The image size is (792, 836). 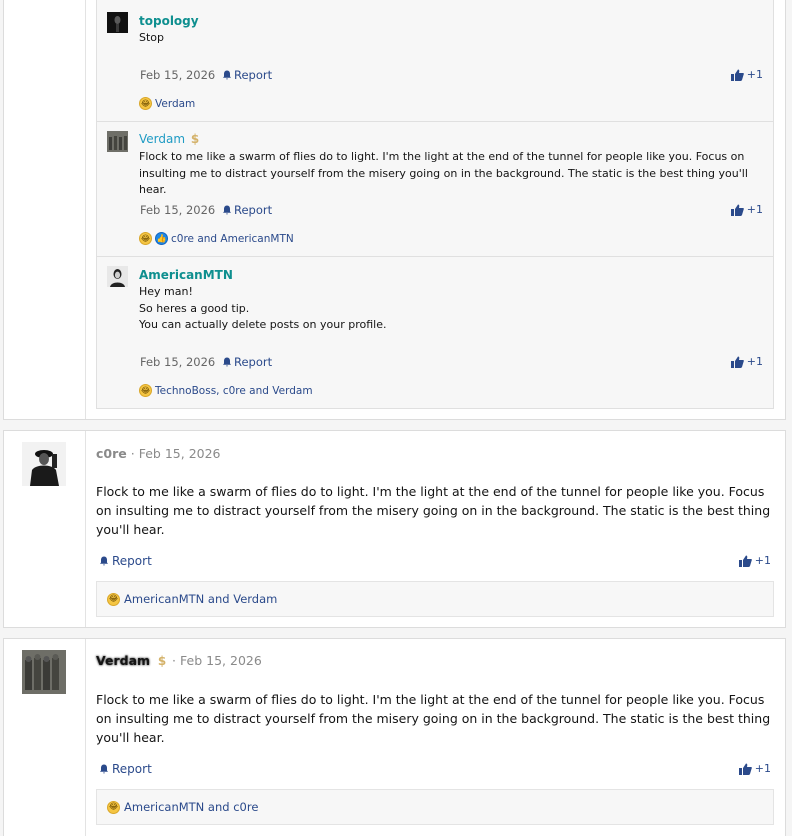 I want to click on reactions-summary: 😂 TechnoBoss, c0re and Verdam, so click(x=226, y=390).